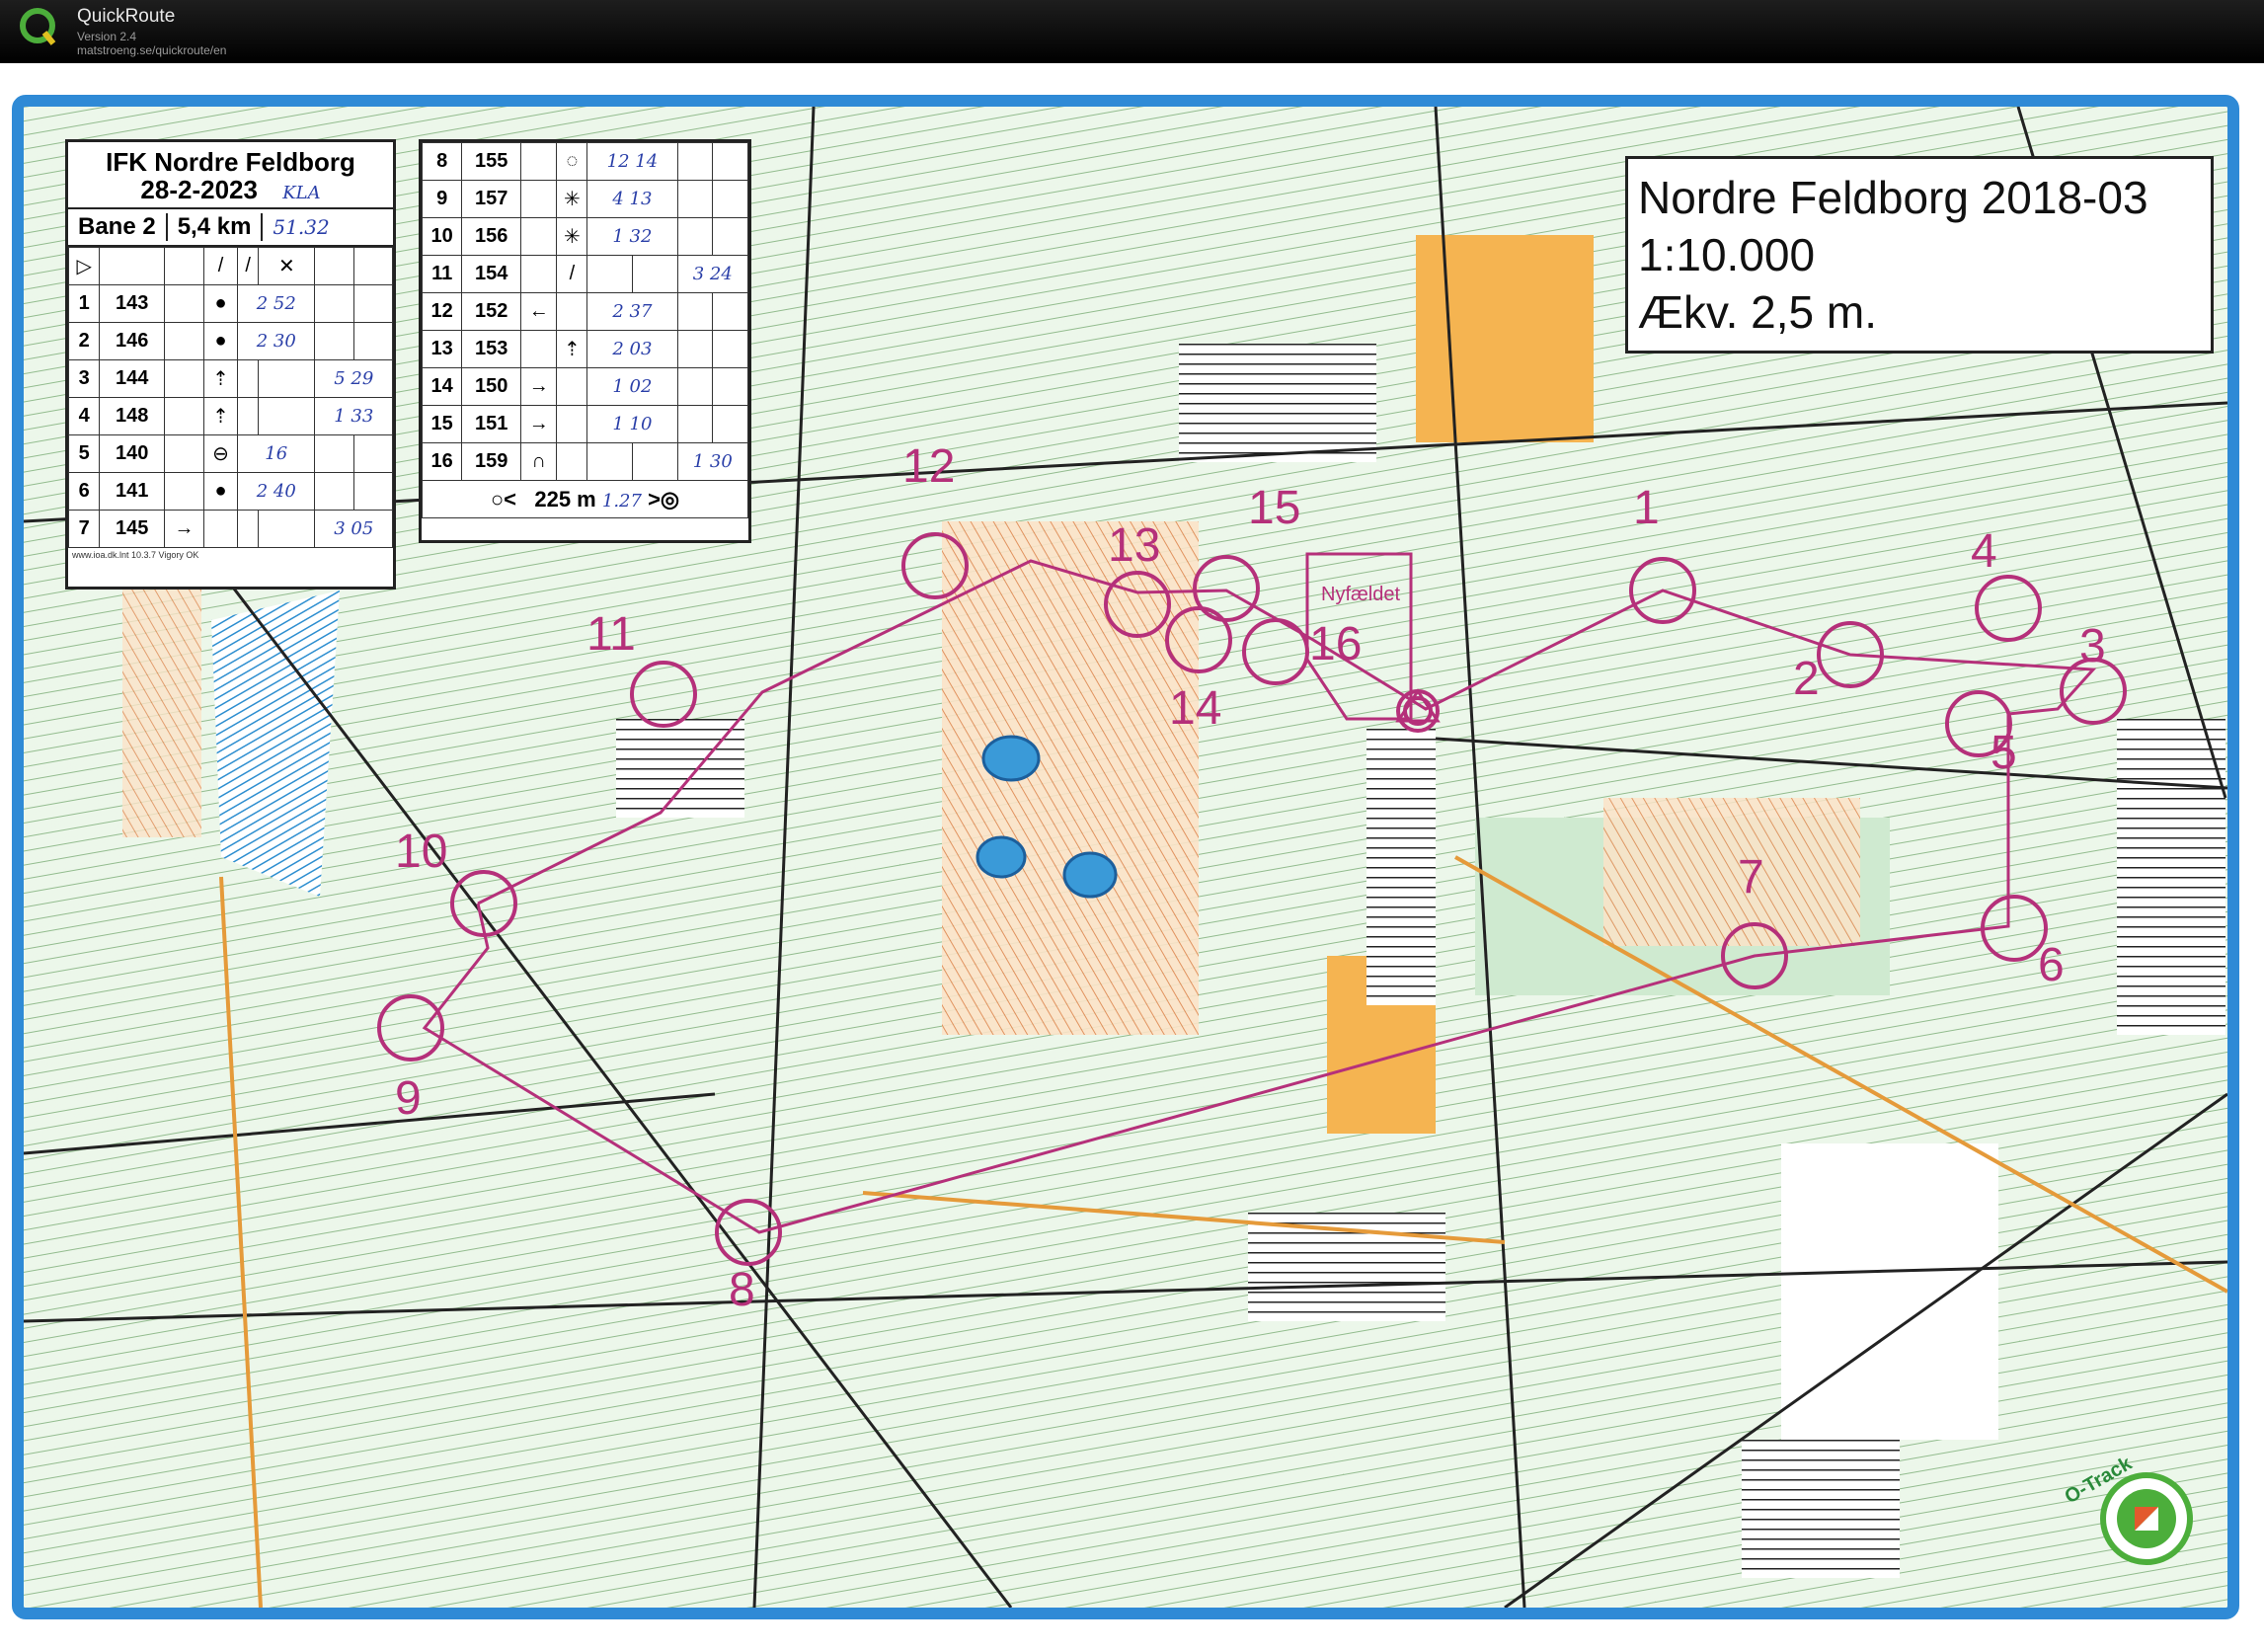 The height and width of the screenshot is (1652, 2264). Describe the element at coordinates (584, 424) in the screenshot. I see `table-row: 15 151 → 1 10` at that location.